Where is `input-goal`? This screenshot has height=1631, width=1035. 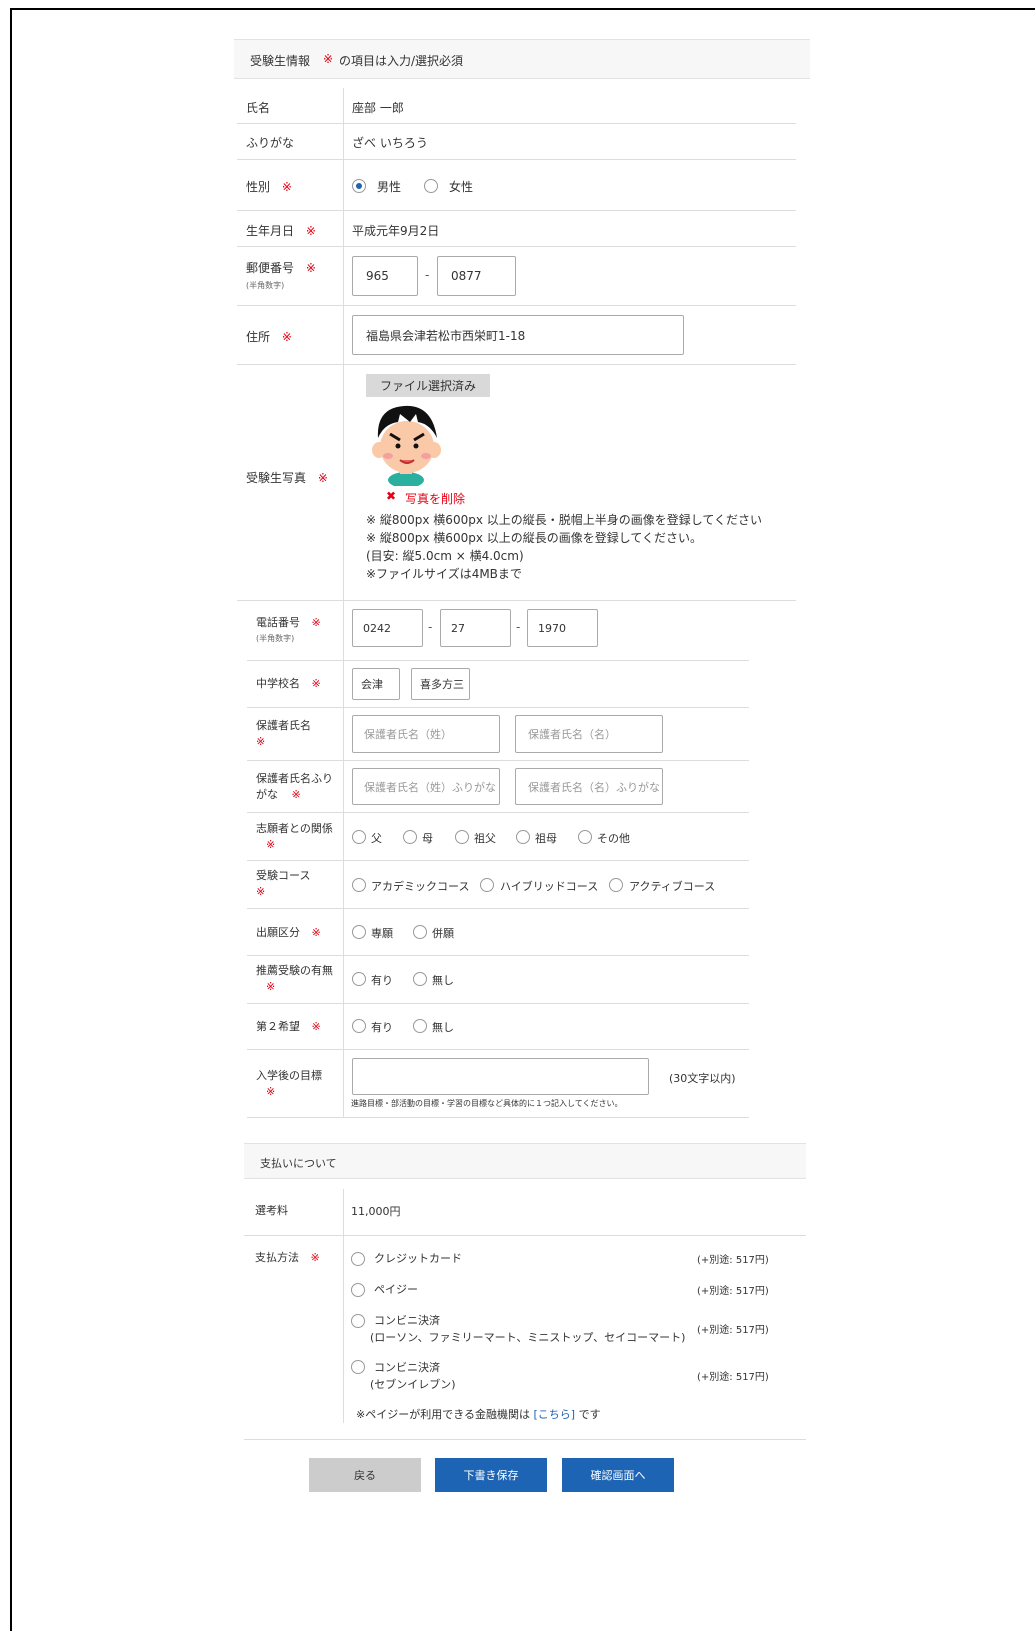
input-goal is located at coordinates (500, 1076).